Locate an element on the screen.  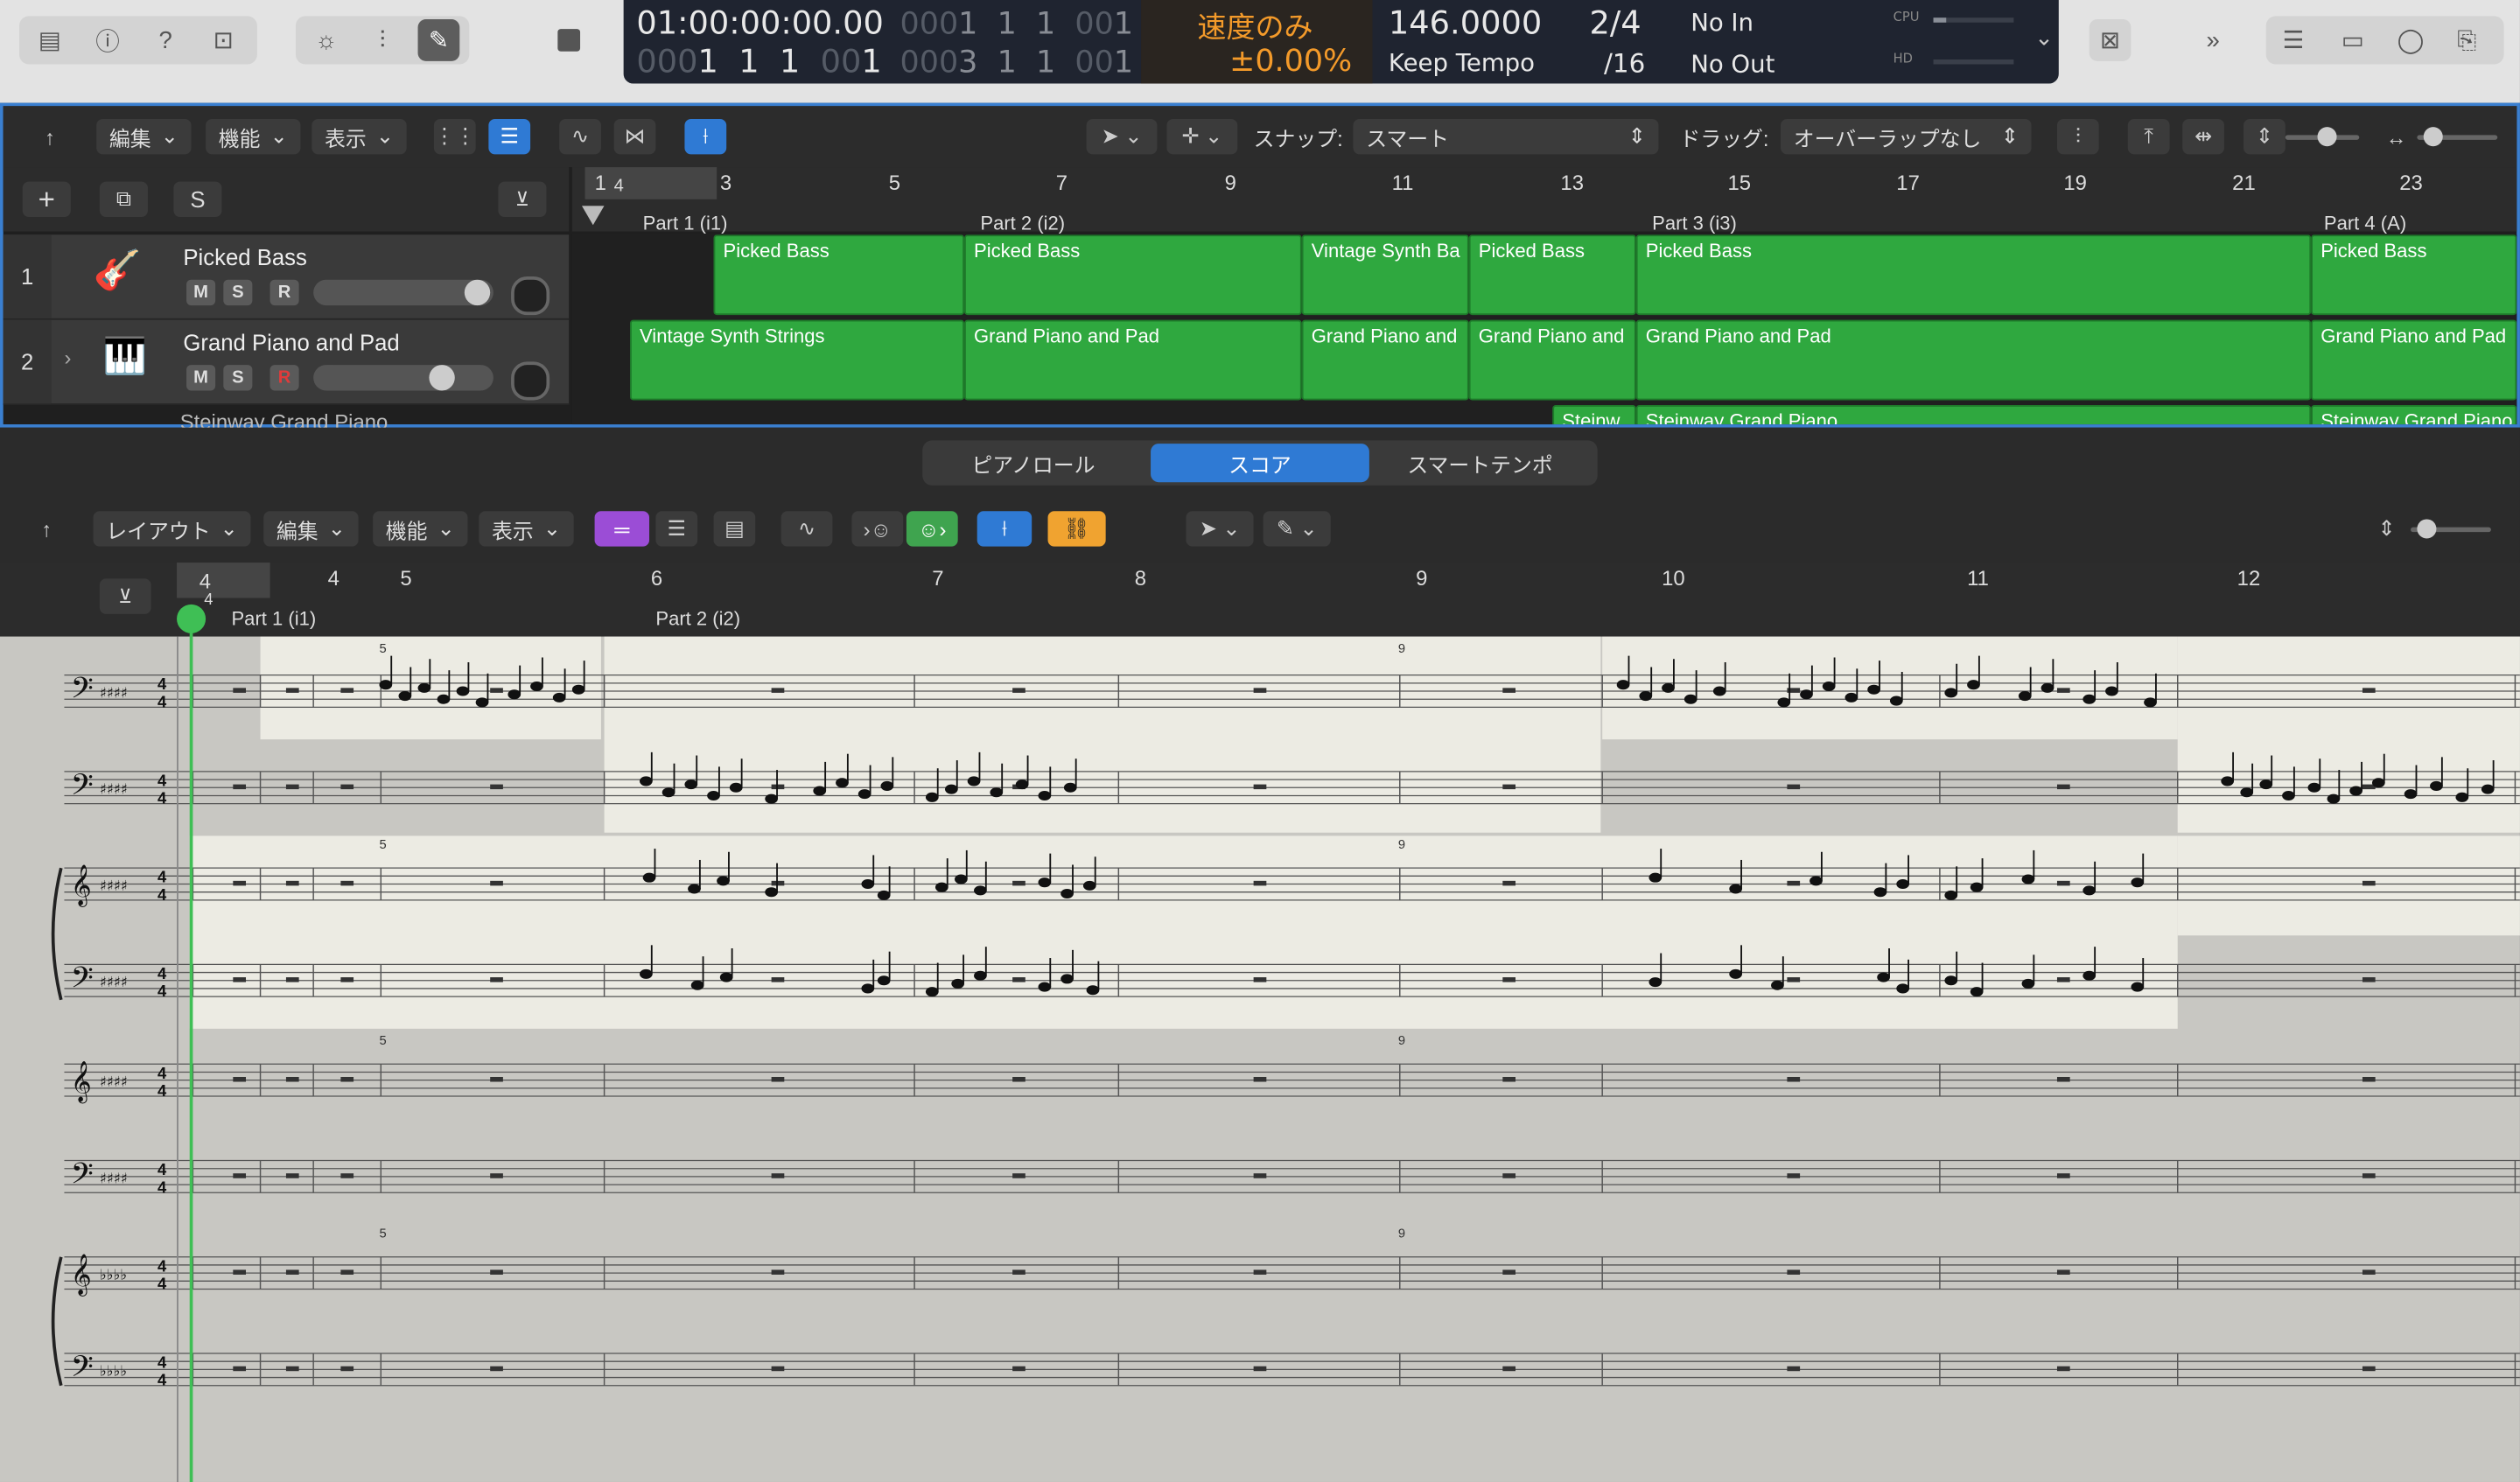
track-header-grand-piano: 2 › 🎹 Grand Piano and Pad M S R is located at coordinates (286, 362).